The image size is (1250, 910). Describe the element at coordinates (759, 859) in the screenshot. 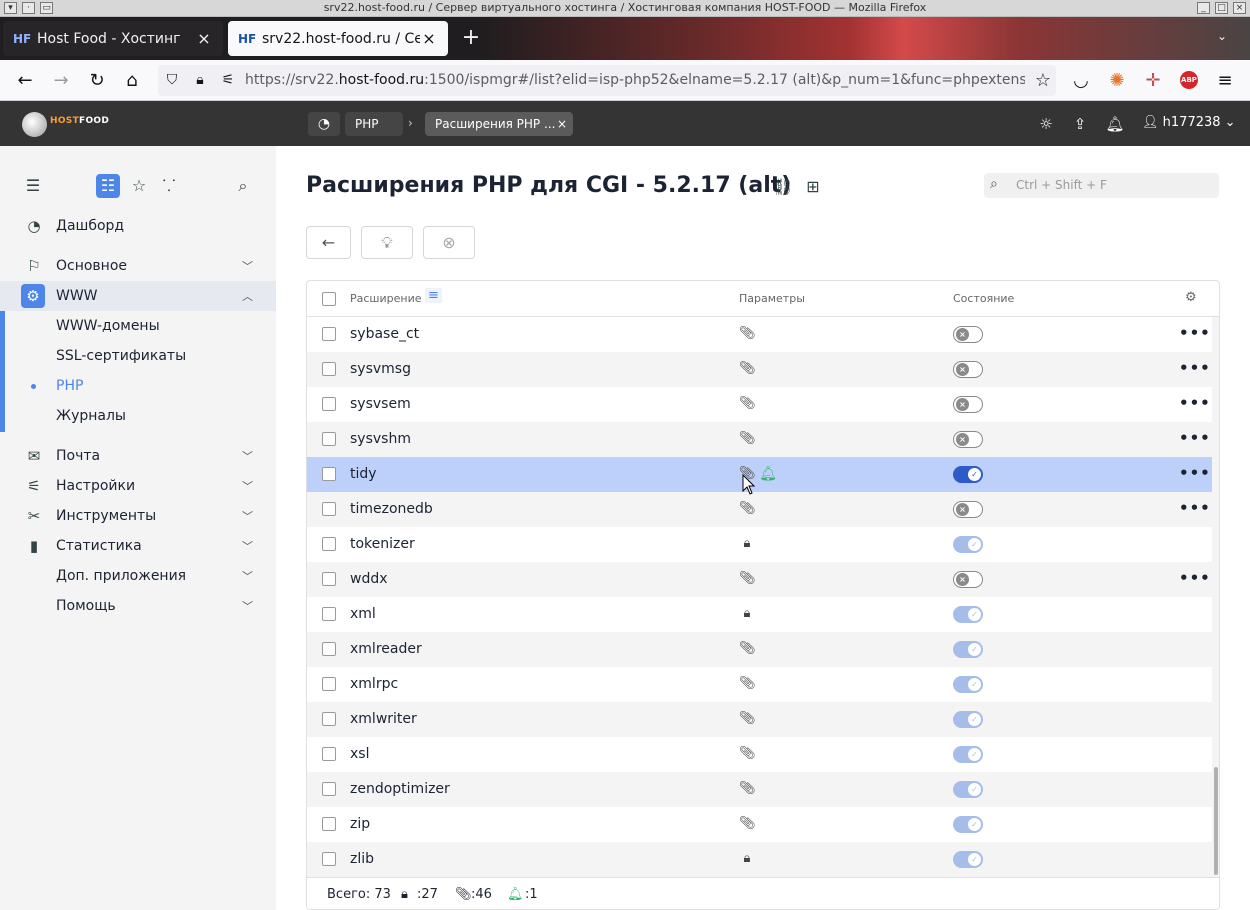

I see `table-row: zlib 🔒︎ ✓` at that location.